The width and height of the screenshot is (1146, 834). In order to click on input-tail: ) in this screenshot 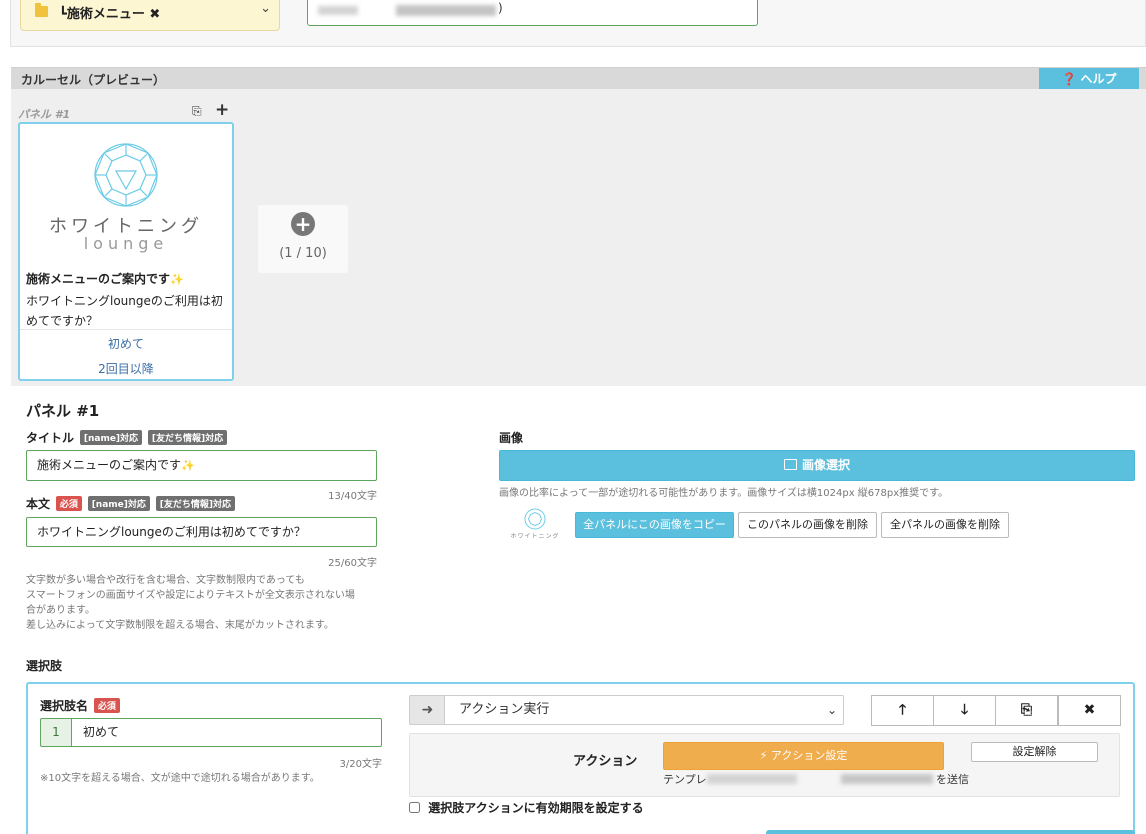, I will do `click(500, 8)`.